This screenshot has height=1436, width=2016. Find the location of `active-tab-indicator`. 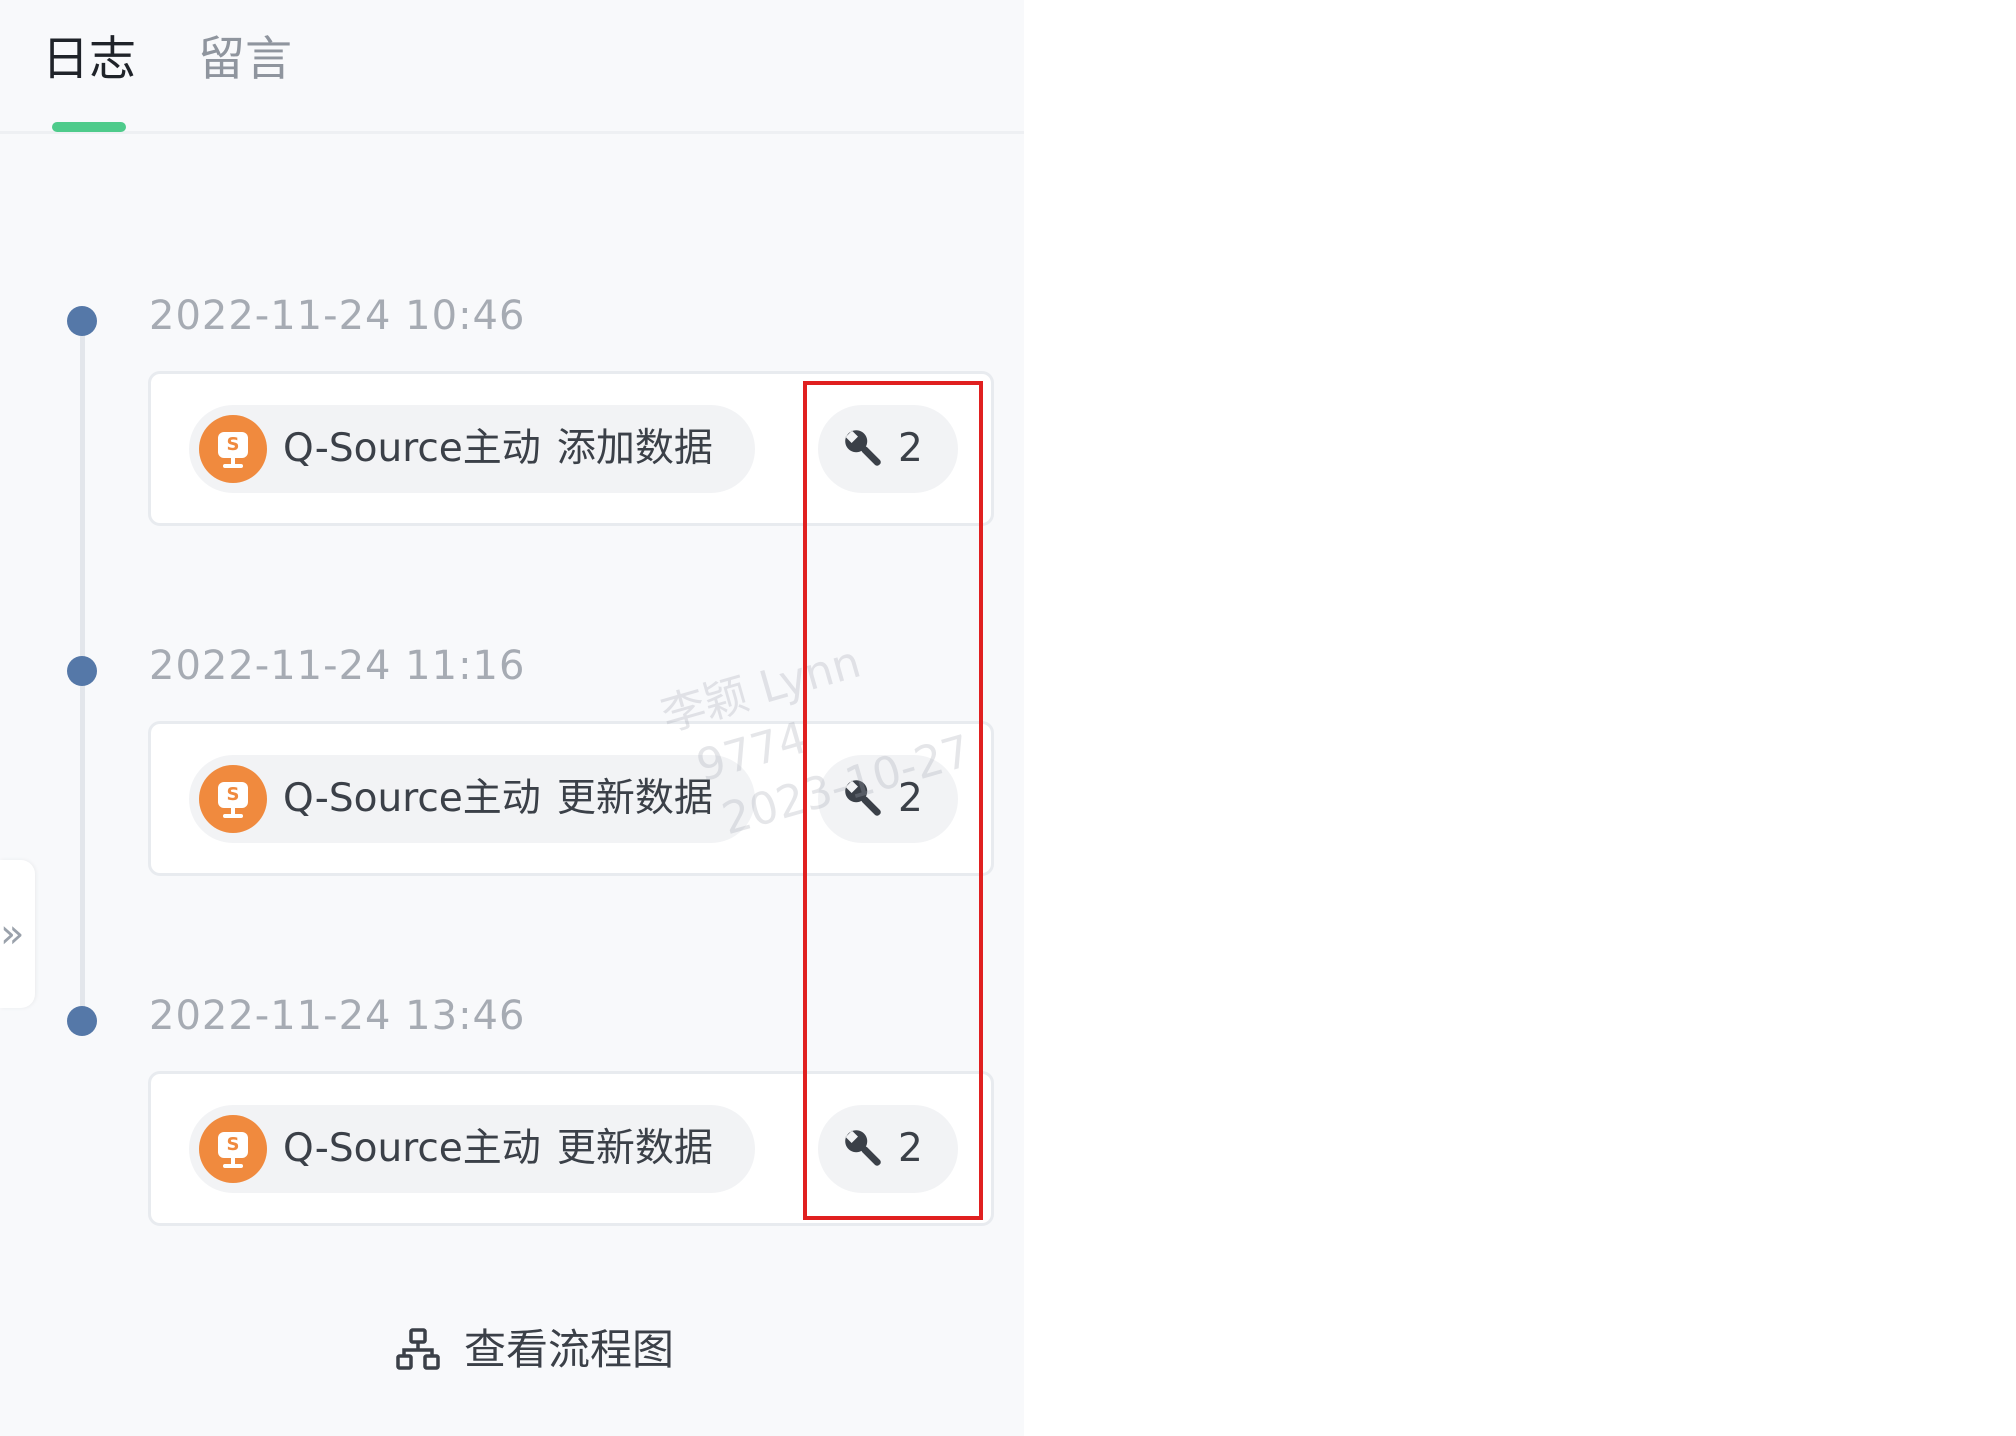

active-tab-indicator is located at coordinates (89, 127).